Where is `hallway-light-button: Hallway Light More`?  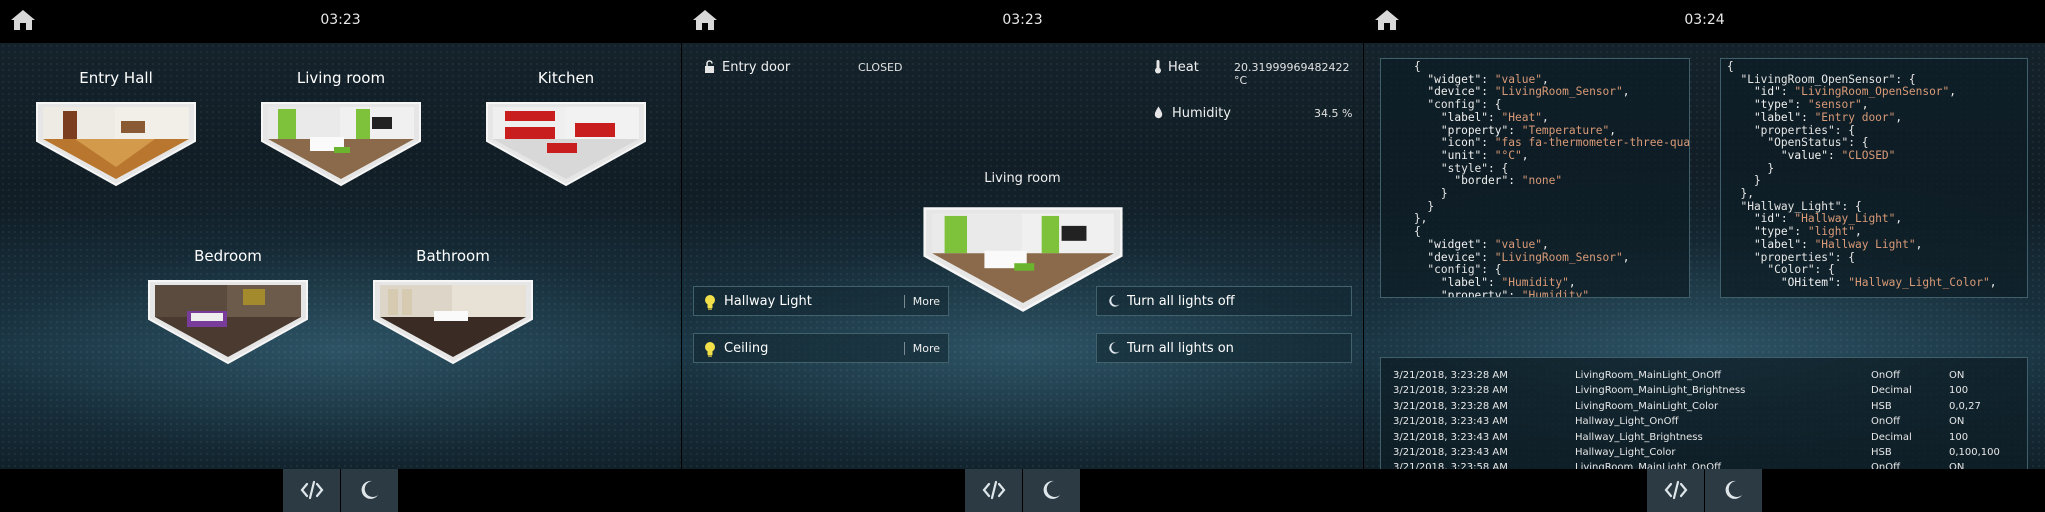
hallway-light-button: Hallway Light More is located at coordinates (821, 301).